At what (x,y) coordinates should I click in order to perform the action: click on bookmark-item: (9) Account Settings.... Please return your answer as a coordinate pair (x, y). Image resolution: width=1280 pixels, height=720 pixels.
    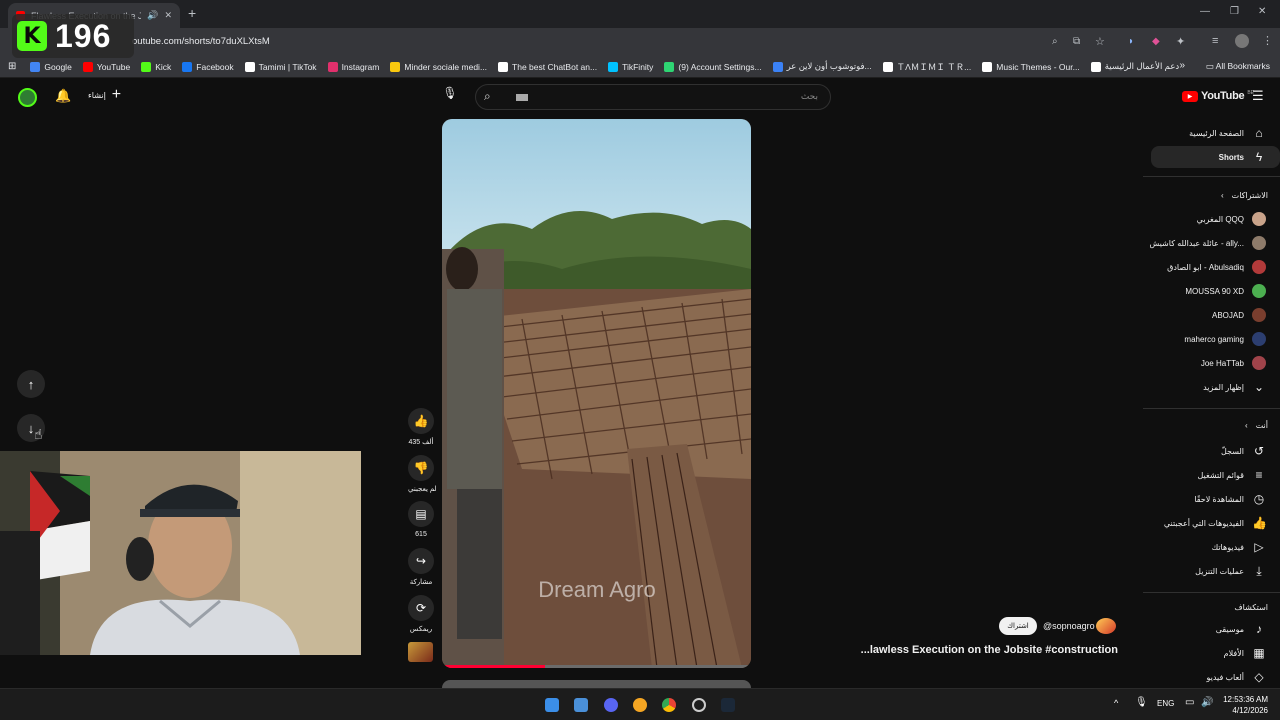
    Looking at the image, I should click on (713, 66).